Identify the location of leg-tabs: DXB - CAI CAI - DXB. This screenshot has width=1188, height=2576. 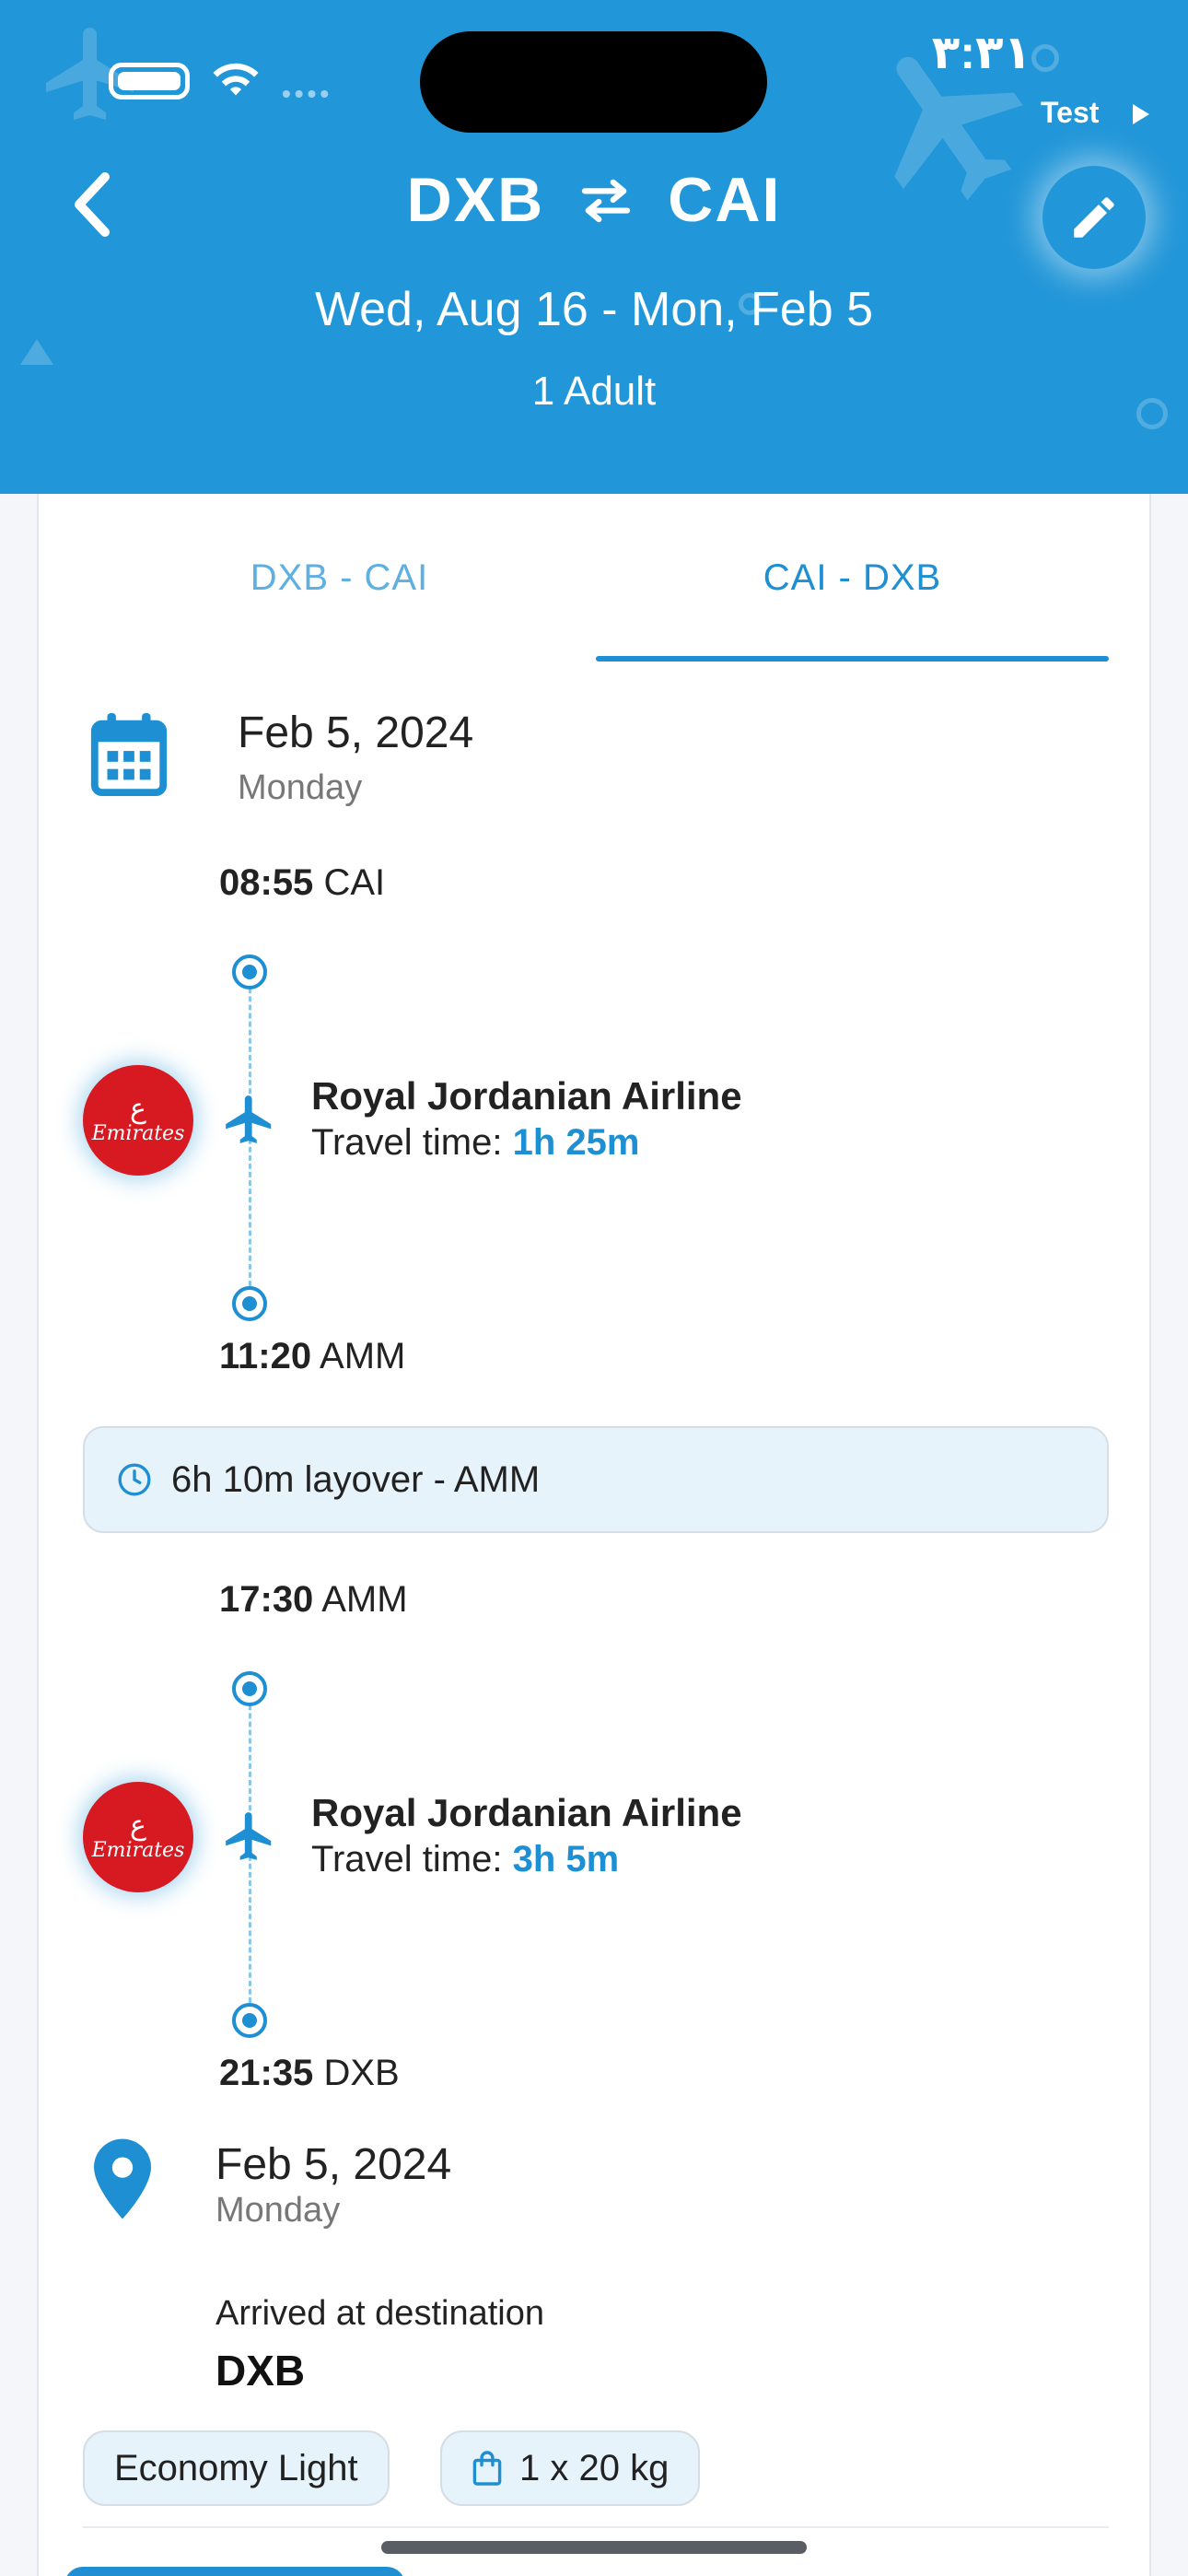
(596, 578).